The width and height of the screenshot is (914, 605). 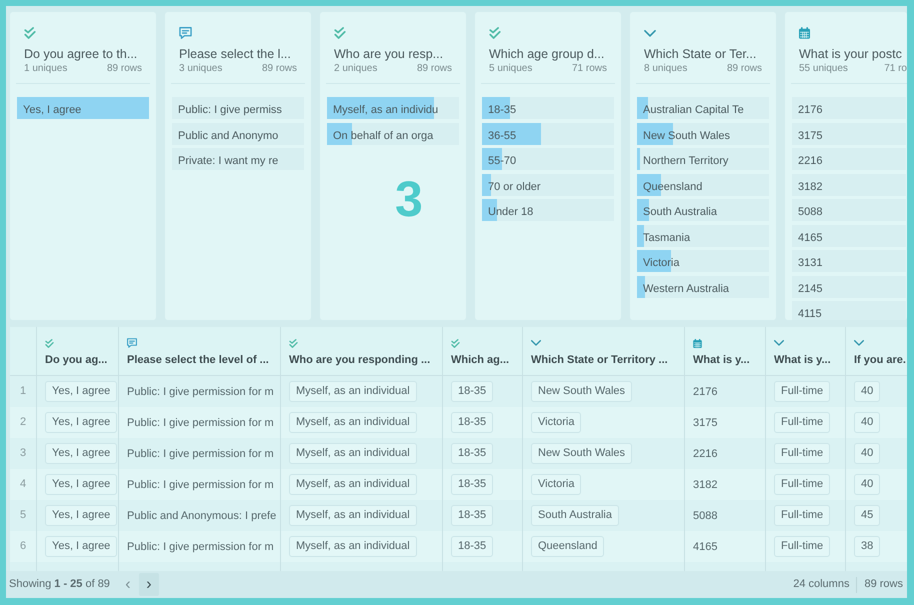 What do you see at coordinates (705, 547) in the screenshot?
I see `table-cell: 4165` at bounding box center [705, 547].